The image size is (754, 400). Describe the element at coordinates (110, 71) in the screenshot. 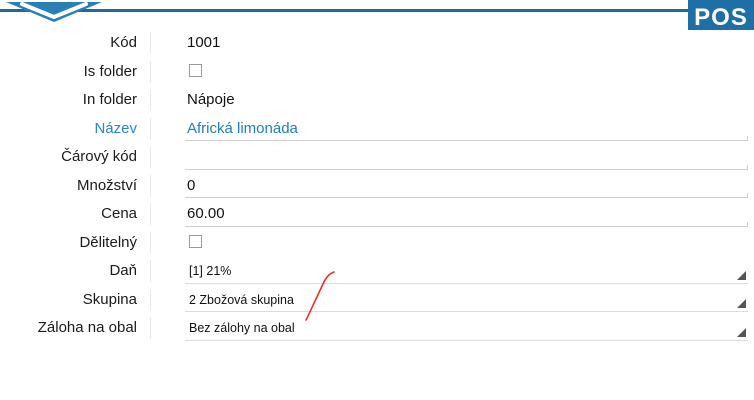

I see `field-label: Is folder` at that location.